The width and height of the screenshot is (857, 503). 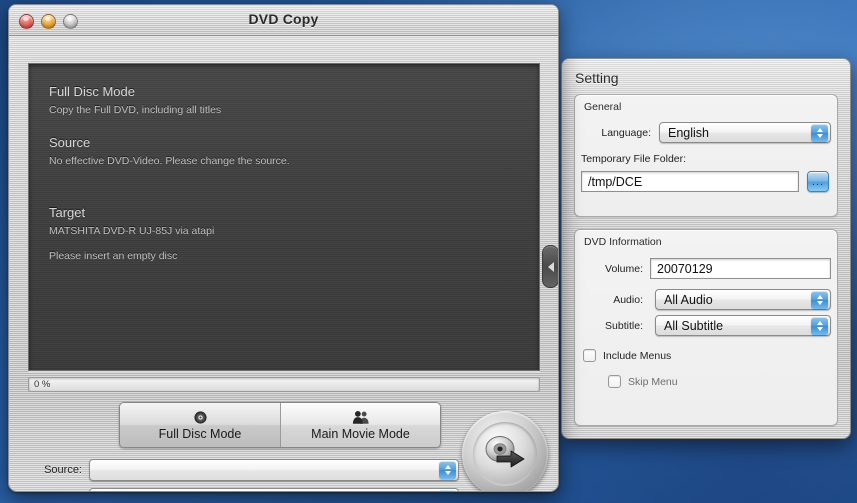 What do you see at coordinates (637, 355) in the screenshot?
I see `include-menus-label: Include Menus` at bounding box center [637, 355].